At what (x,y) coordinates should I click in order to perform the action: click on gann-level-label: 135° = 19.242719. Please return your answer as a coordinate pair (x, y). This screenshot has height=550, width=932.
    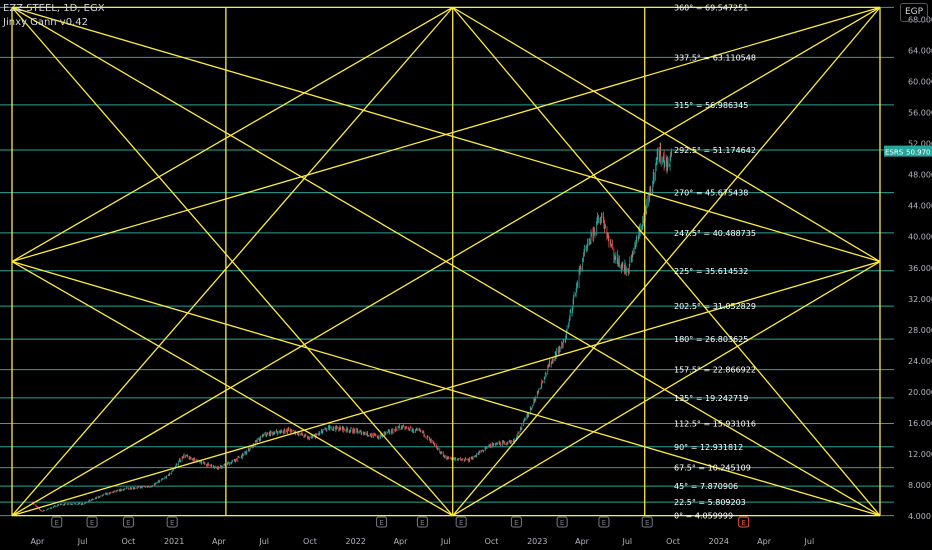
    Looking at the image, I should click on (711, 398).